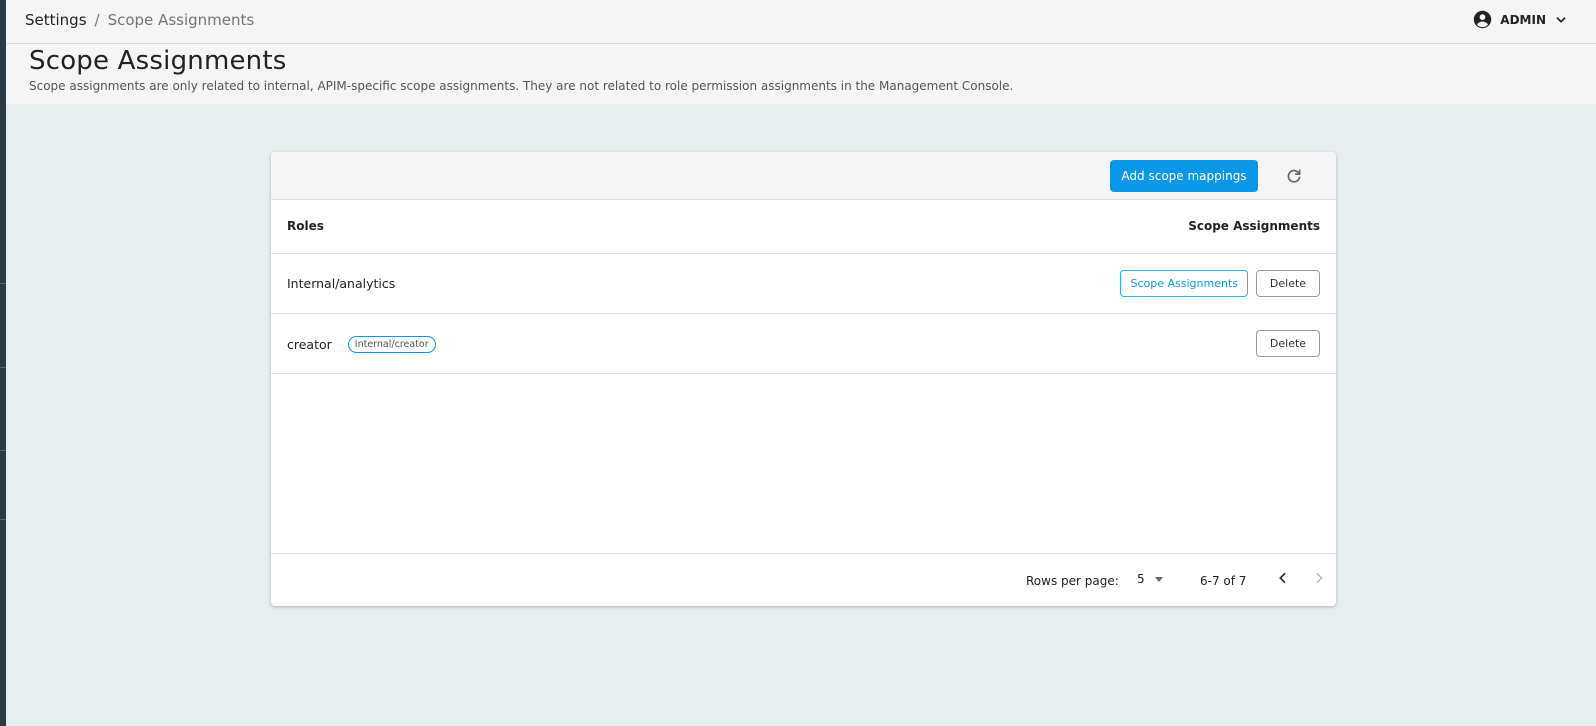  What do you see at coordinates (1141, 579) in the screenshot?
I see `rows-per-page-value: 5` at bounding box center [1141, 579].